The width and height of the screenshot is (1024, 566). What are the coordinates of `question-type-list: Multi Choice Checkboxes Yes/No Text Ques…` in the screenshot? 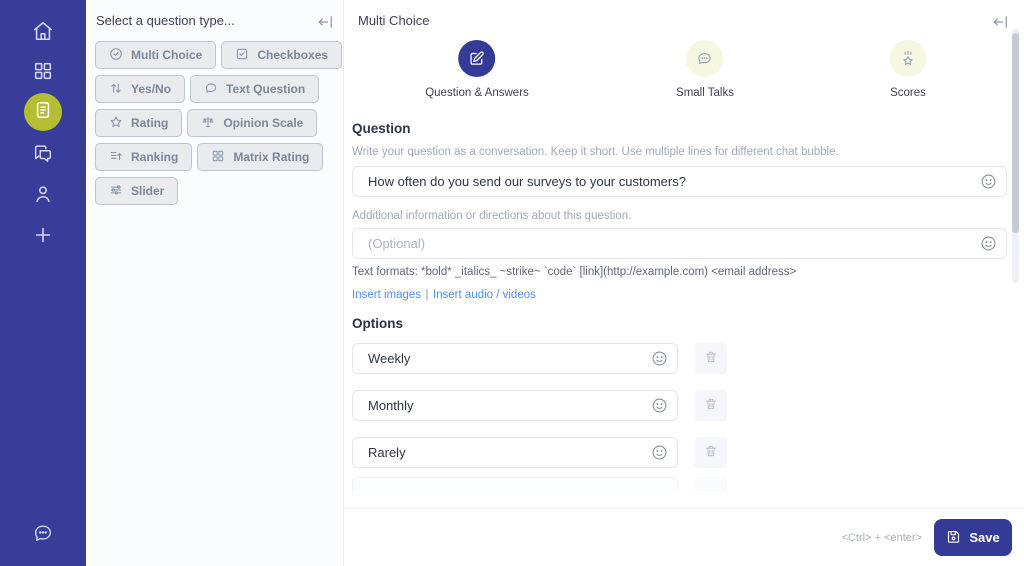 It's located at (219, 123).